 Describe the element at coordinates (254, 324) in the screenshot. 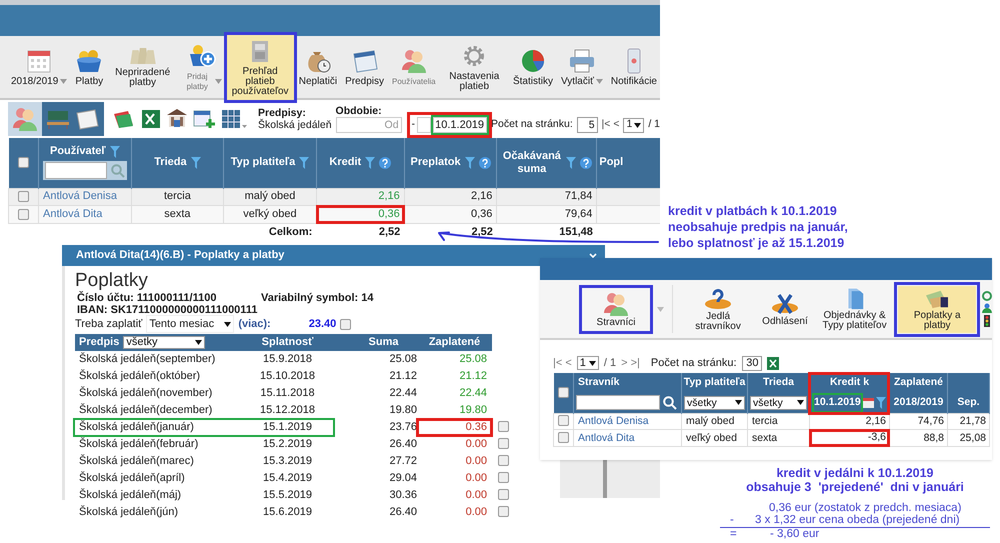

I see `more-link: (viac):` at that location.